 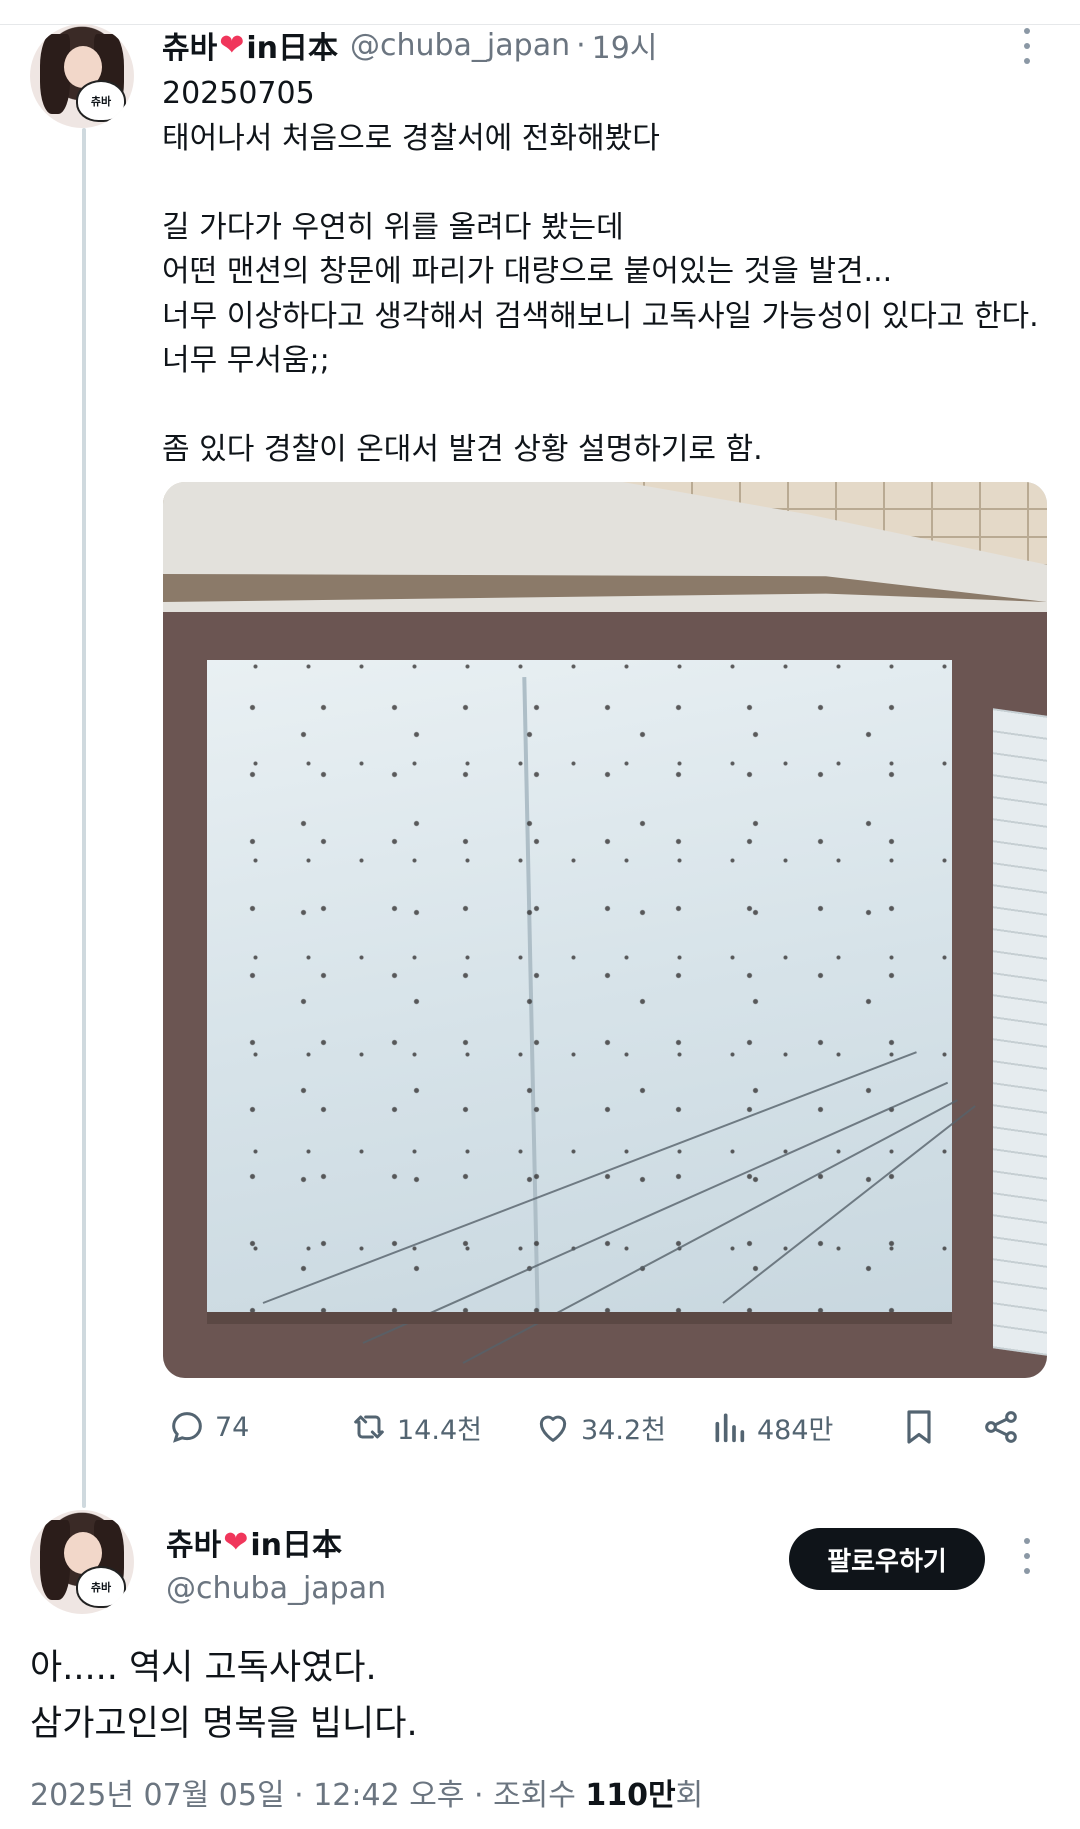 I want to click on share-button, so click(x=1001, y=1427).